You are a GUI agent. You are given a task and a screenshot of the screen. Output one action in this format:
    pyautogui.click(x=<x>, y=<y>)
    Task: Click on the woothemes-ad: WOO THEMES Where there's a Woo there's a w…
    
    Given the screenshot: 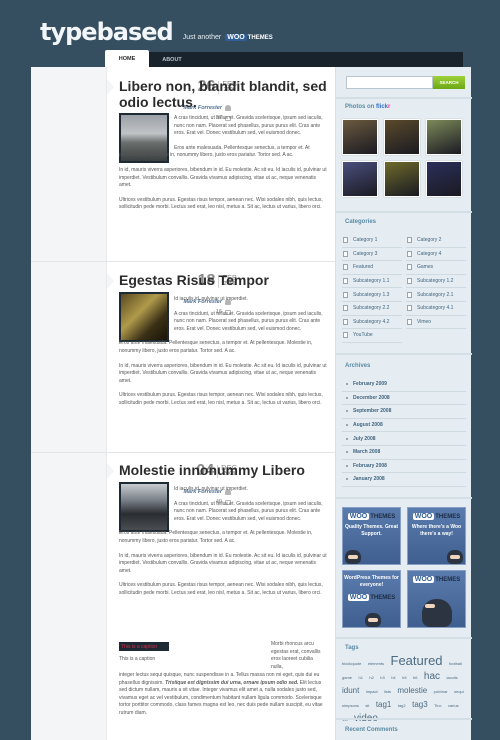 What is the action you would take?
    pyautogui.click(x=436, y=536)
    